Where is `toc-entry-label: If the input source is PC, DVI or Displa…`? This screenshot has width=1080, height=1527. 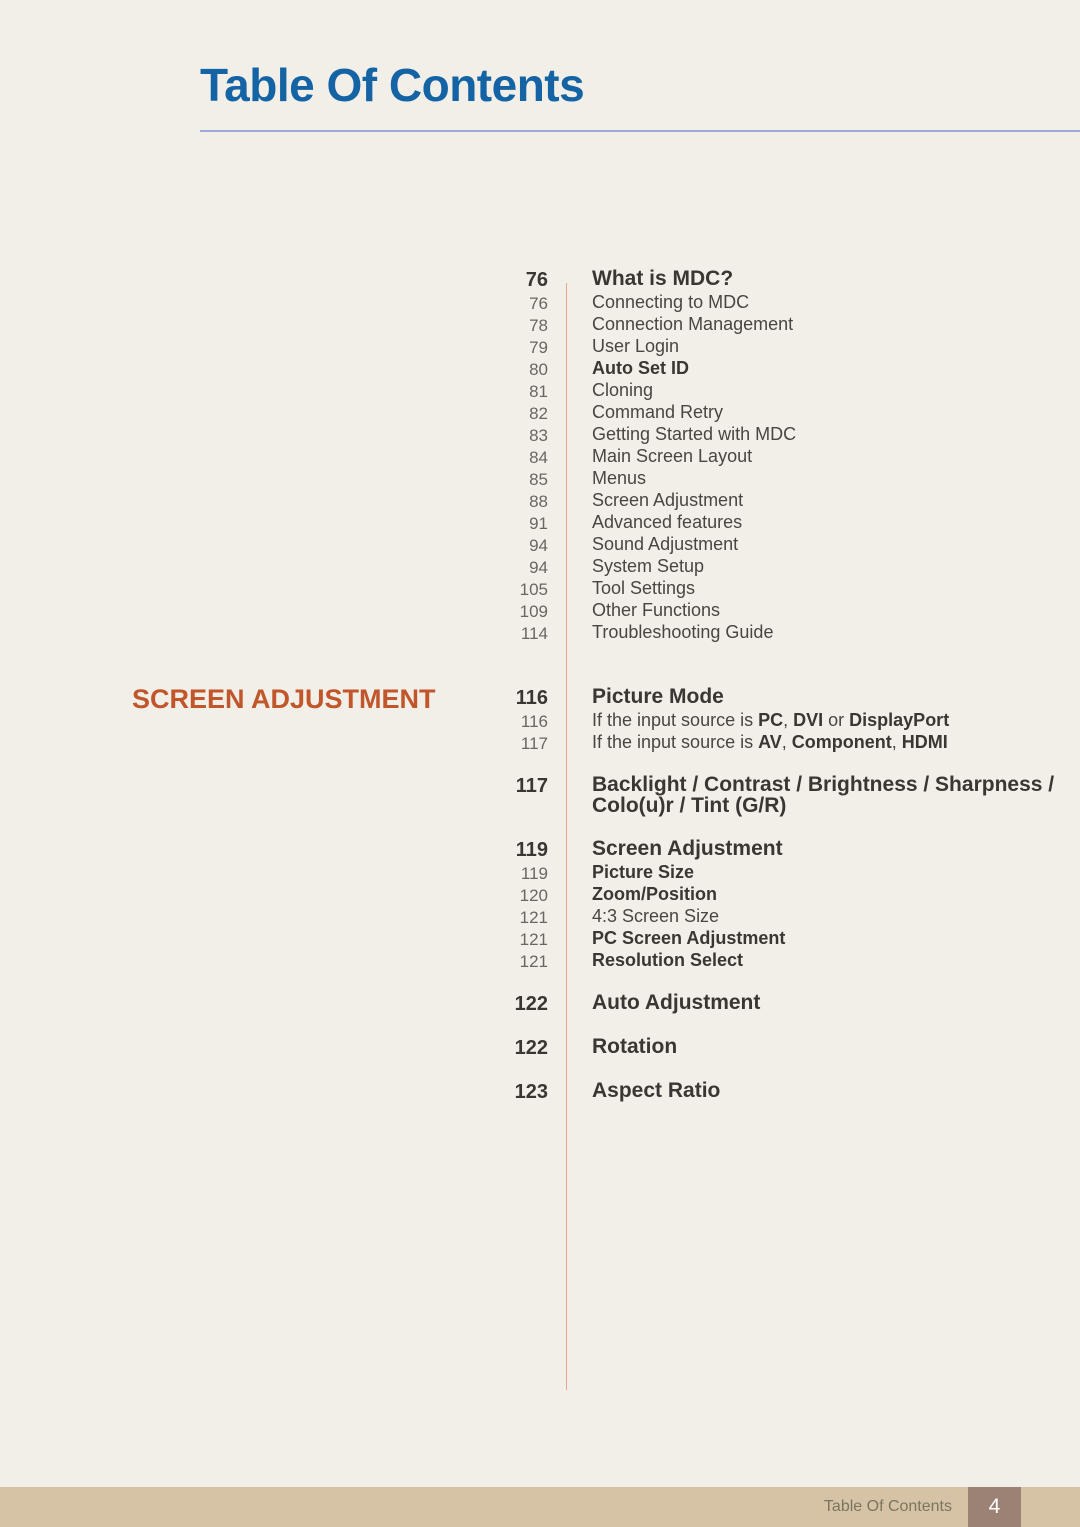
toc-entry-label: If the input source is PC, DVI or Displa… is located at coordinates (814, 718).